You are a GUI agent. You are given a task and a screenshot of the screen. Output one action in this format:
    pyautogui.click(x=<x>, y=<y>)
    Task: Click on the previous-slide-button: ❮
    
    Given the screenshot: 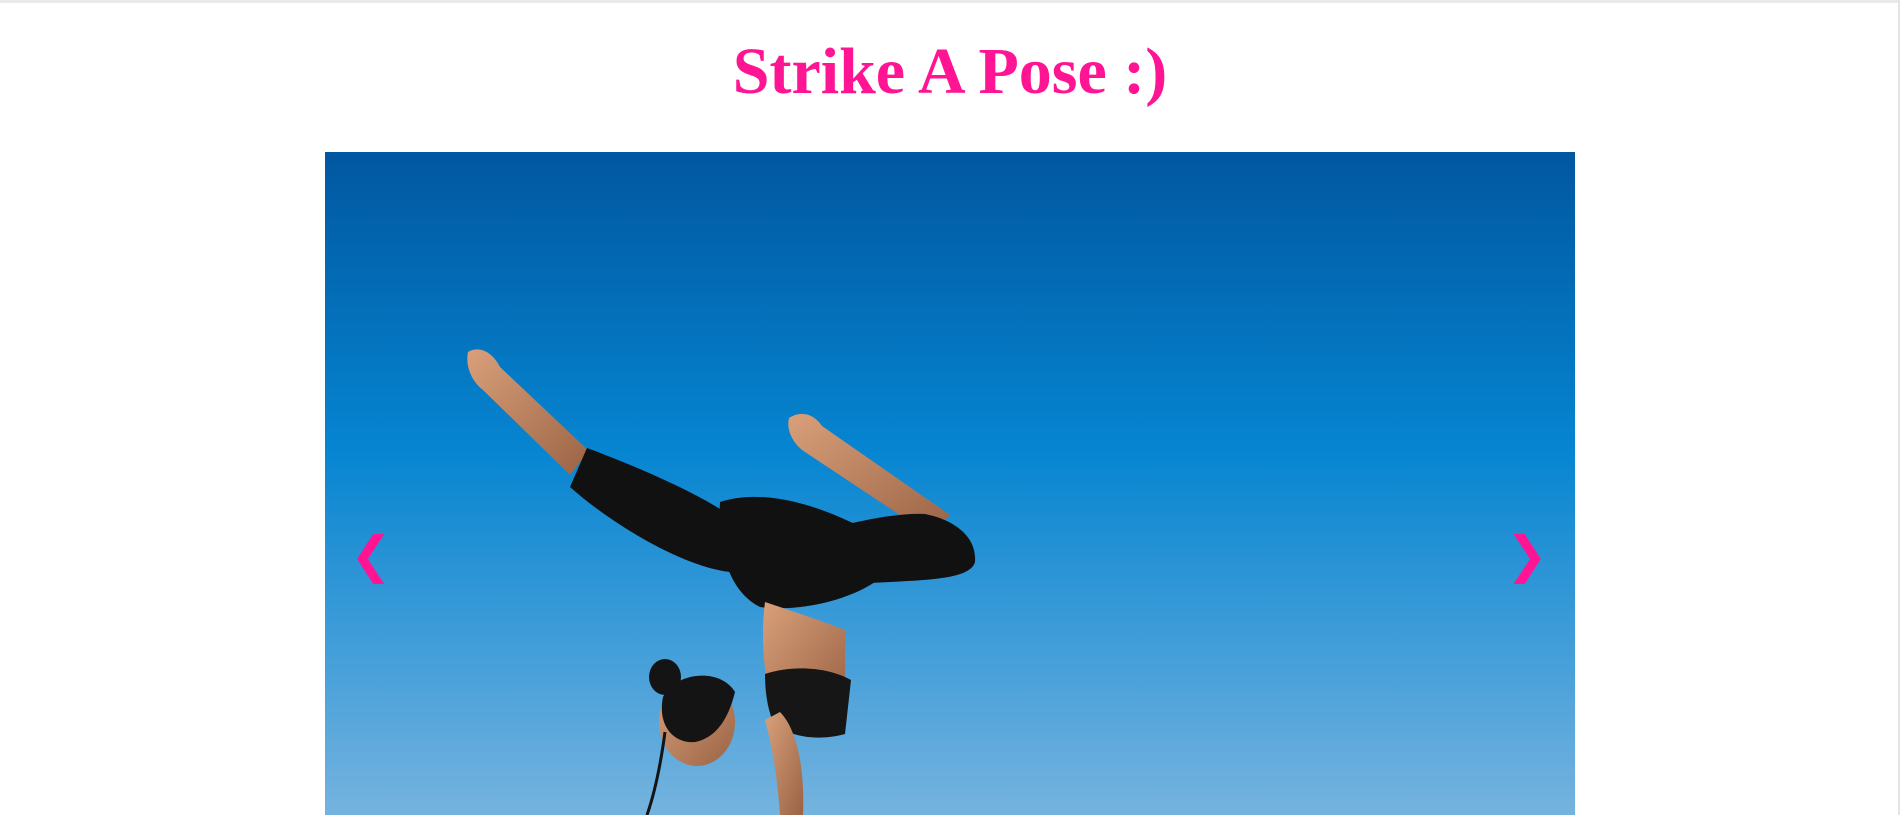 What is the action you would take?
    pyautogui.click(x=371, y=555)
    